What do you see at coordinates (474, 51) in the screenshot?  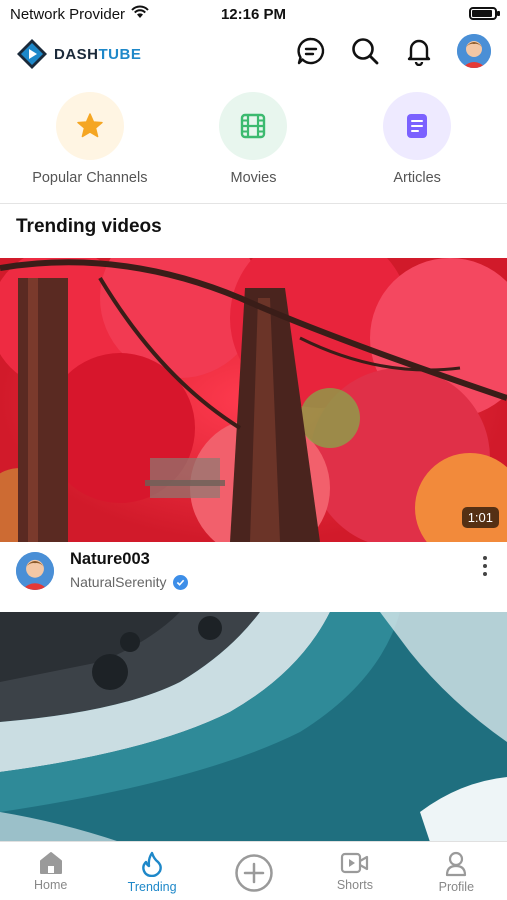 I see `avatar` at bounding box center [474, 51].